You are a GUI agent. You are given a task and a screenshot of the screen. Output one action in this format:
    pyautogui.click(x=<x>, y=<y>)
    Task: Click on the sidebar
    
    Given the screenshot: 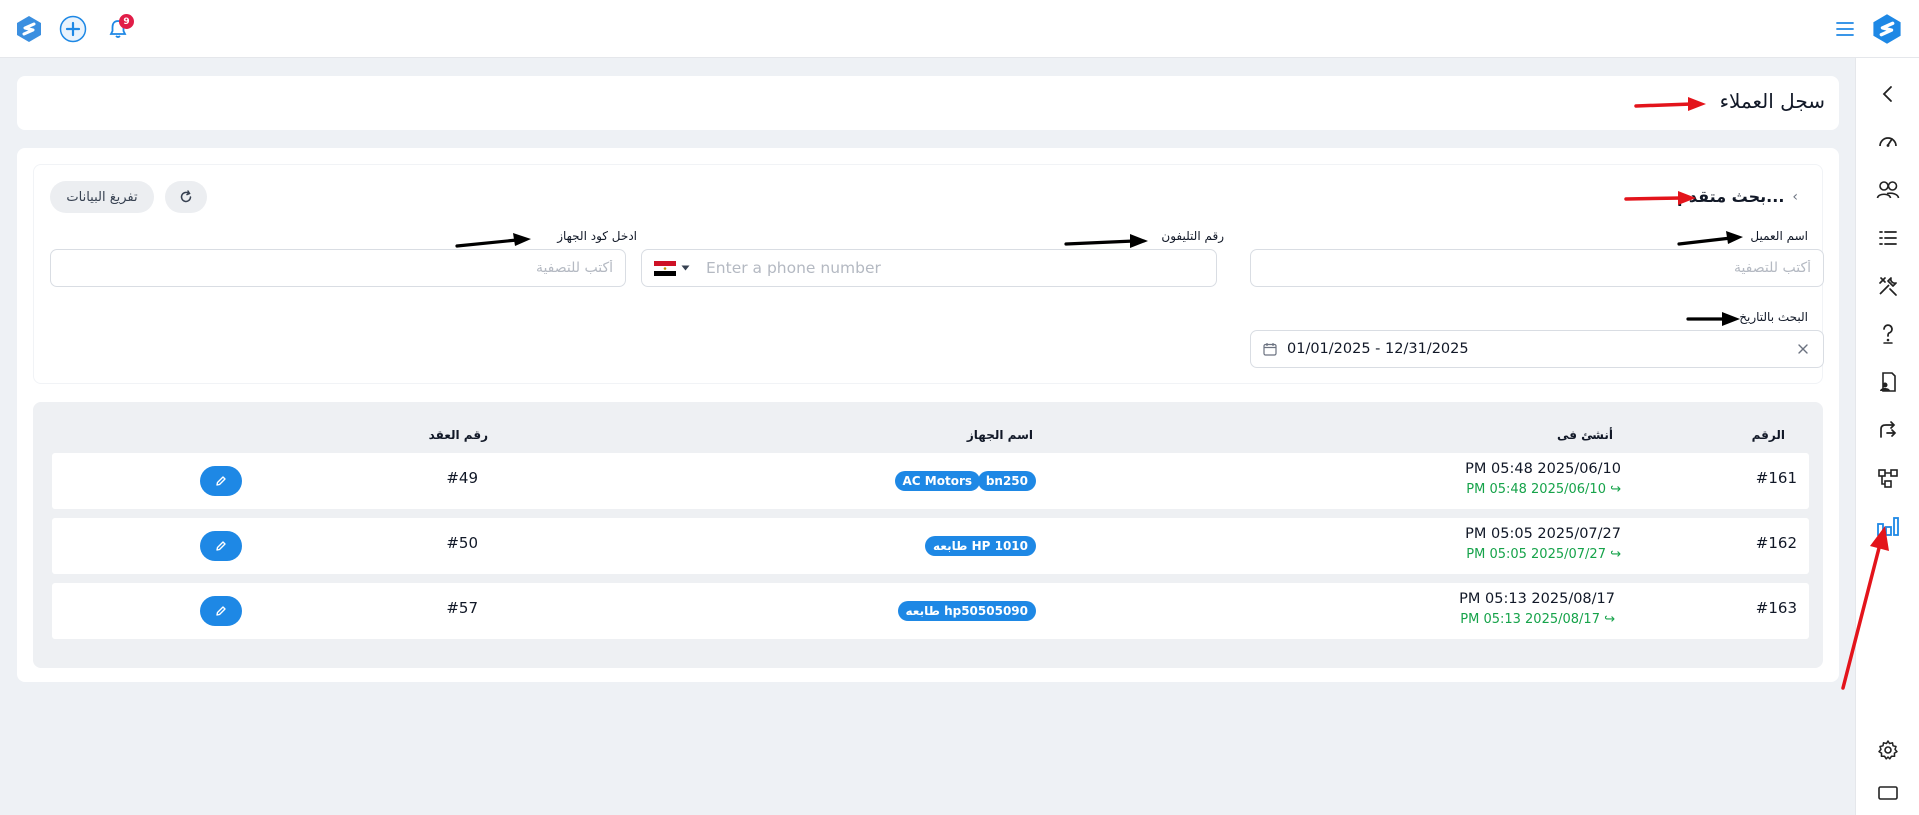 What is the action you would take?
    pyautogui.click(x=1887, y=436)
    